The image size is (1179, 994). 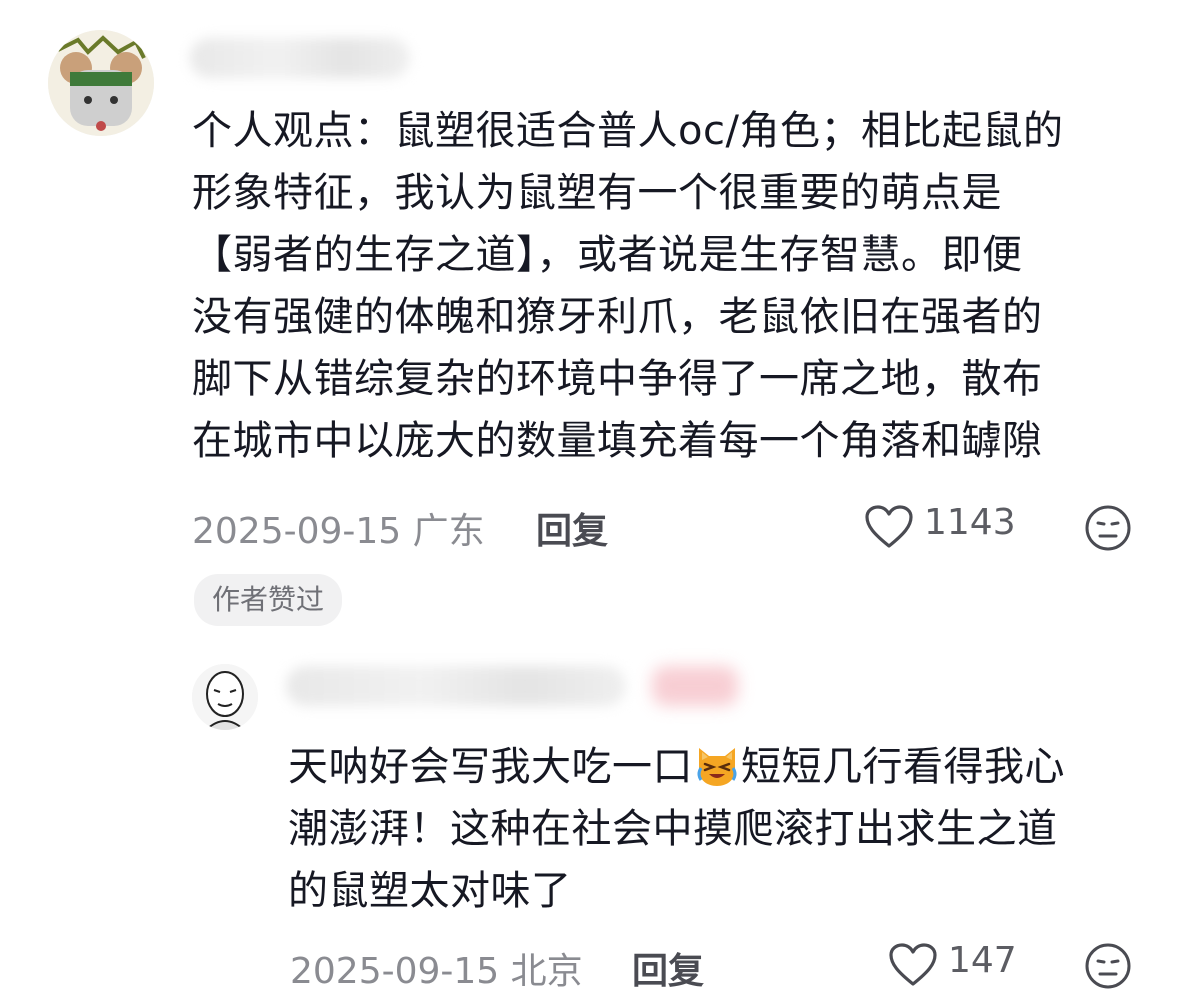 What do you see at coordinates (617, 317) in the screenshot?
I see `comment-line: 没有强健的体魄和獠牙利爪，老鼠依旧在强者的` at bounding box center [617, 317].